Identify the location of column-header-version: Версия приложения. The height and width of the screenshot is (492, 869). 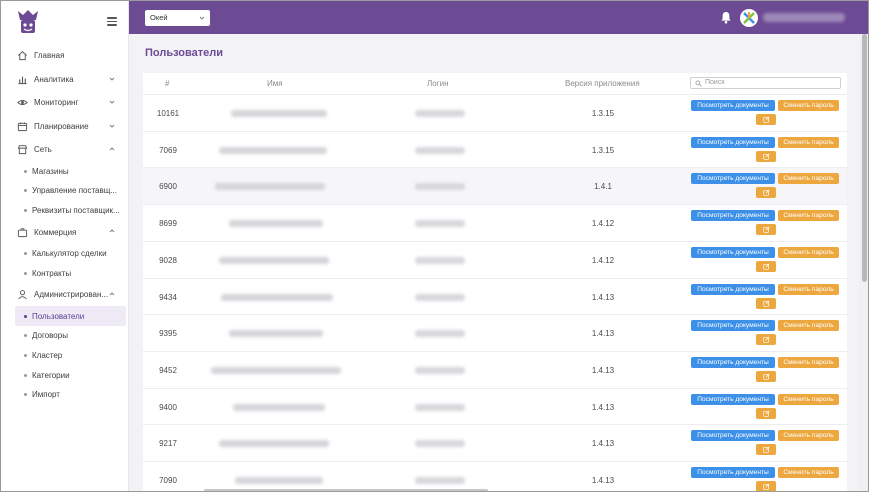
(602, 83).